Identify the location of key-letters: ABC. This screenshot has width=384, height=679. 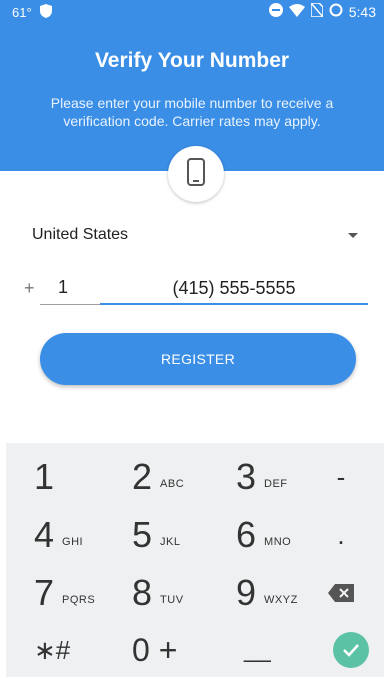
(172, 484).